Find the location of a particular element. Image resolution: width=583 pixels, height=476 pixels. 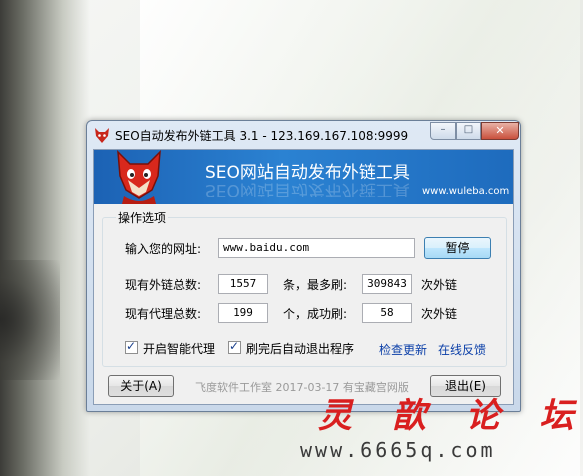

auto-exit-checkbox: ✓ is located at coordinates (234, 346).